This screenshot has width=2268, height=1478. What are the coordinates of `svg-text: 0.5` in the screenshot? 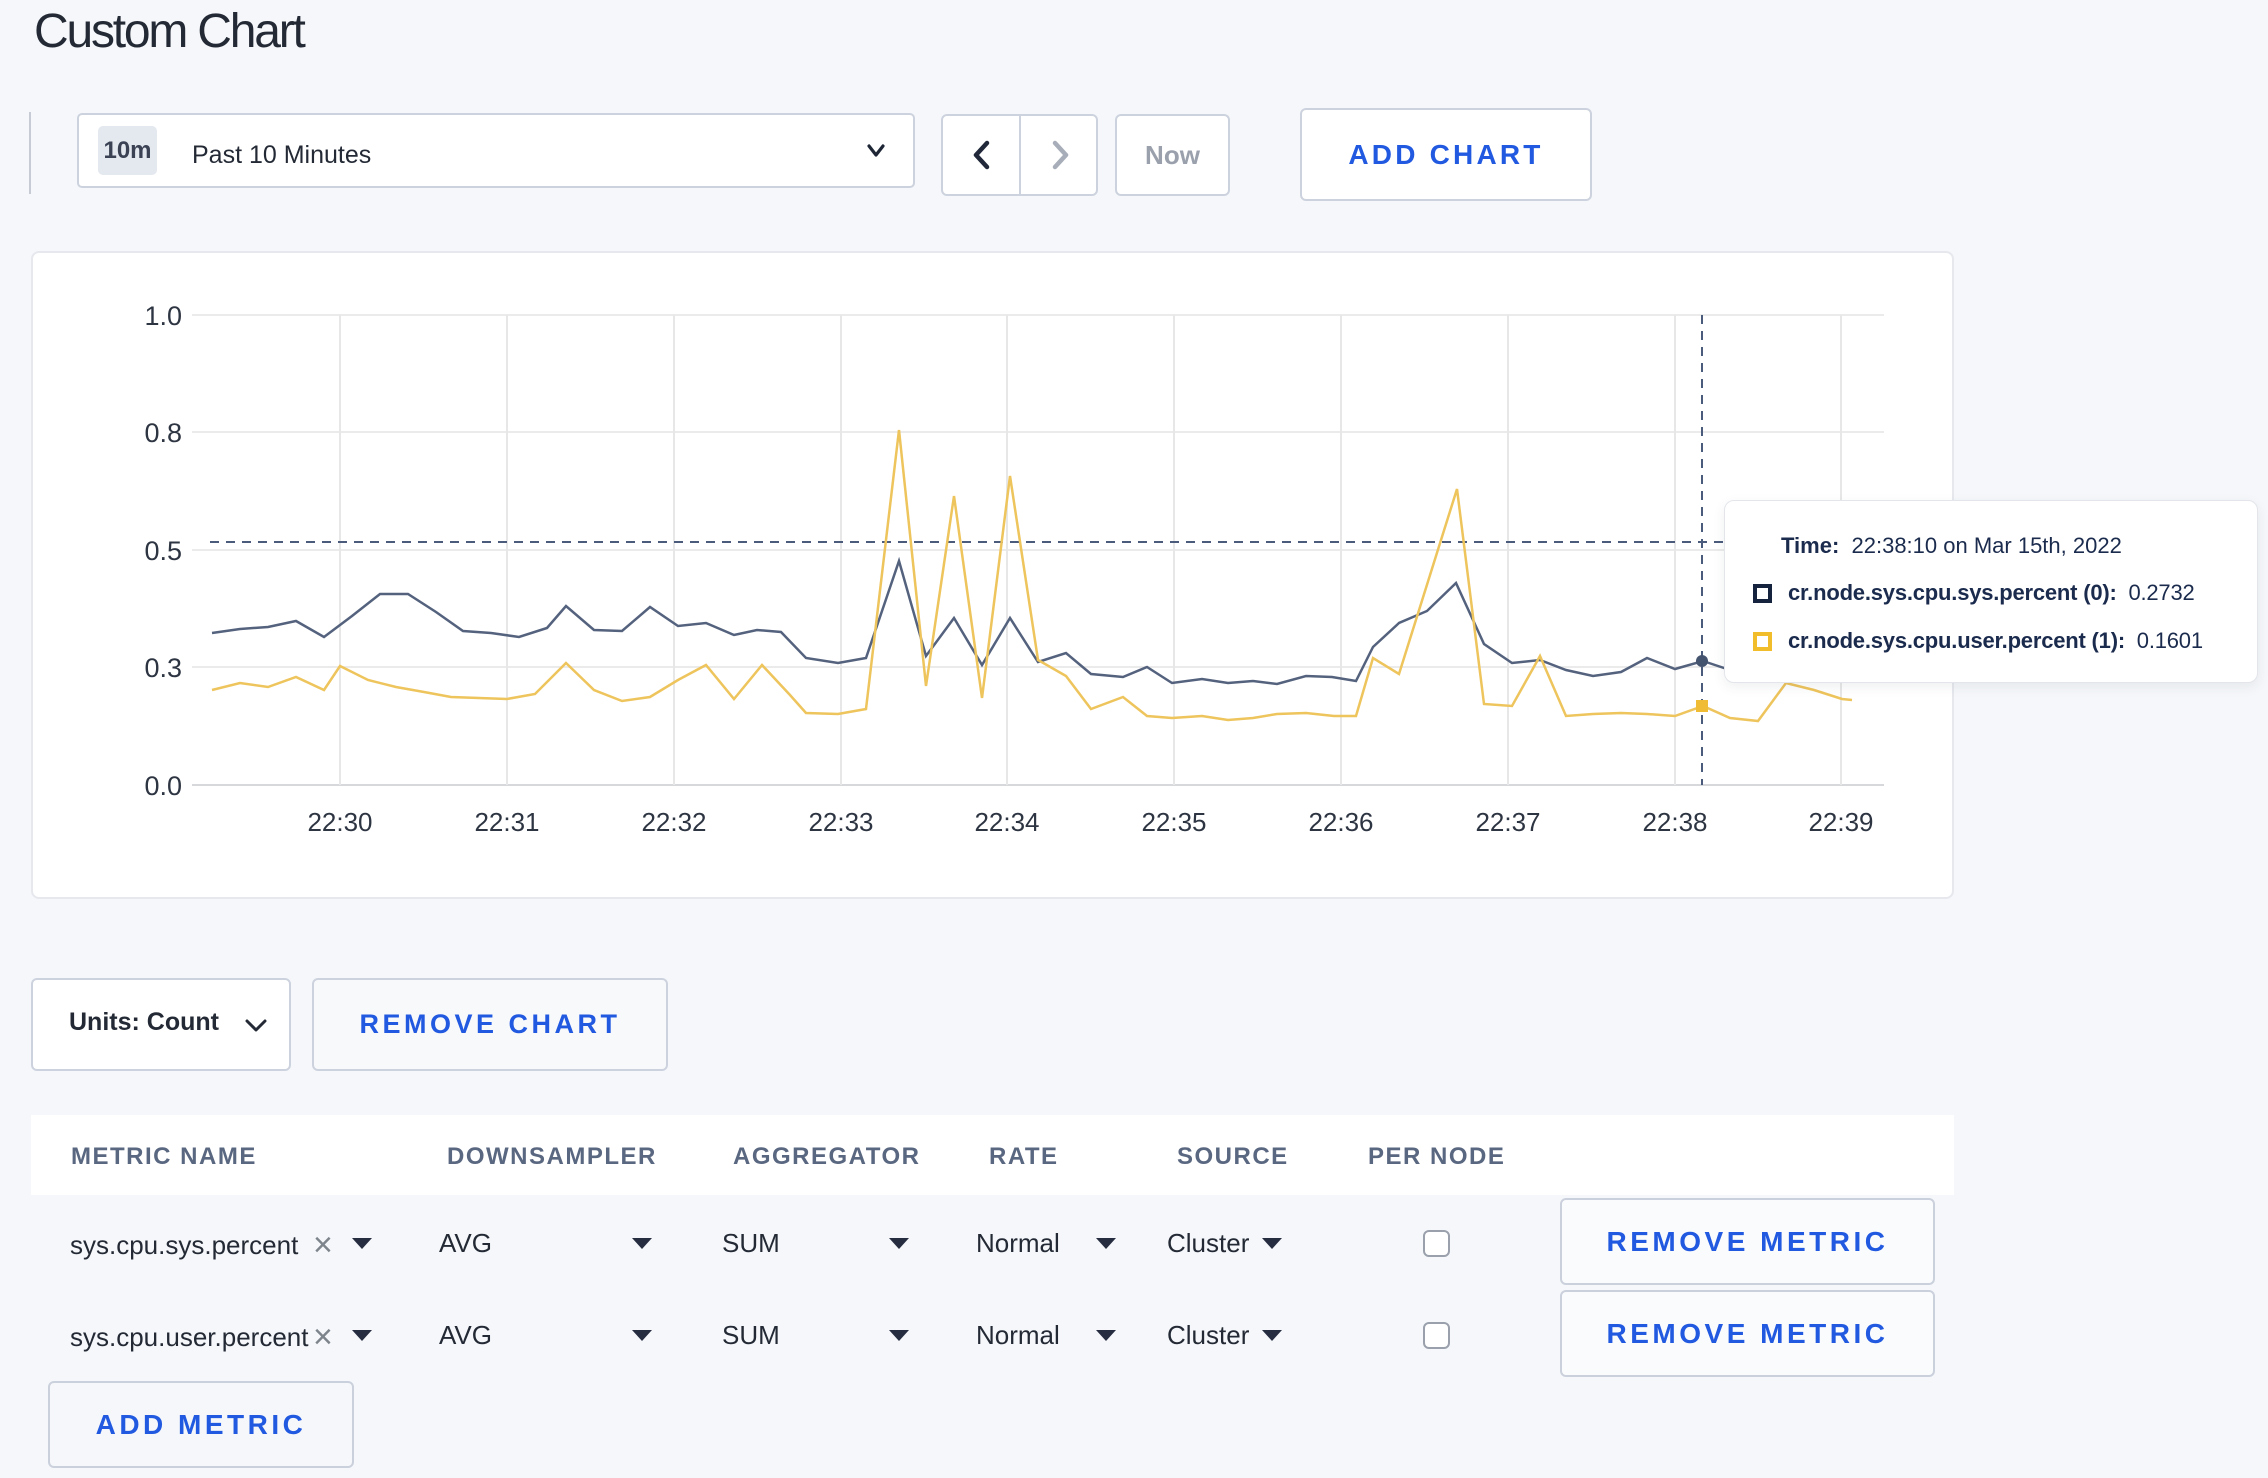 It's located at (163, 551).